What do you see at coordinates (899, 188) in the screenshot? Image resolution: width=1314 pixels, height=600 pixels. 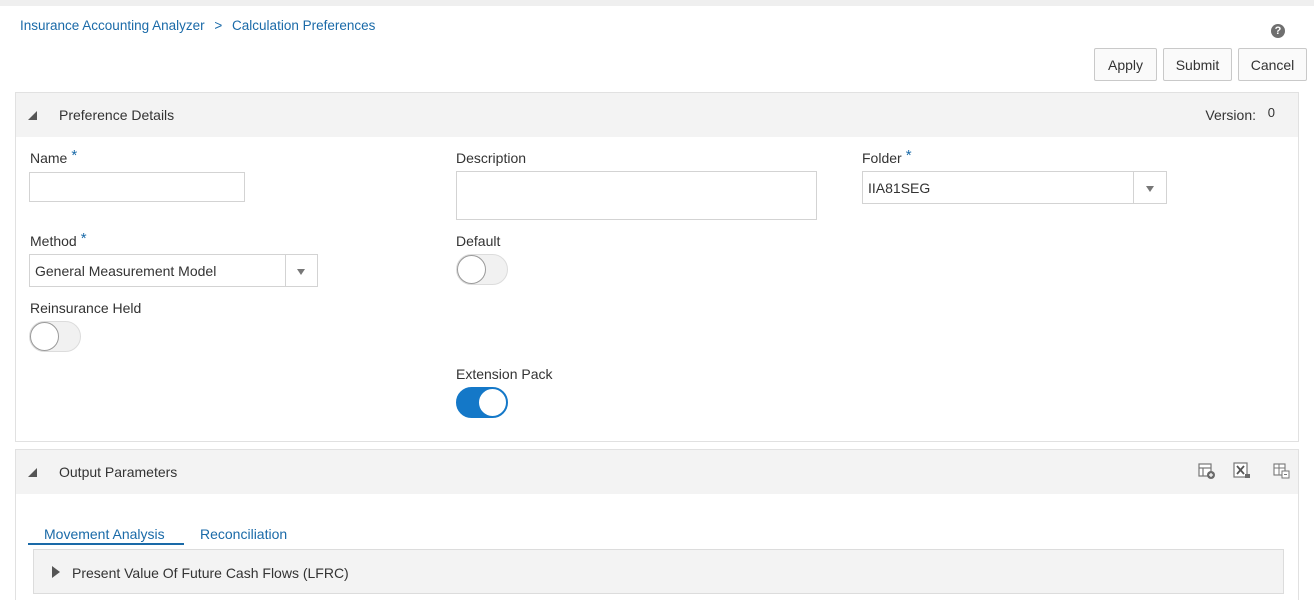 I see `folder-select-value: IIA81SEG` at bounding box center [899, 188].